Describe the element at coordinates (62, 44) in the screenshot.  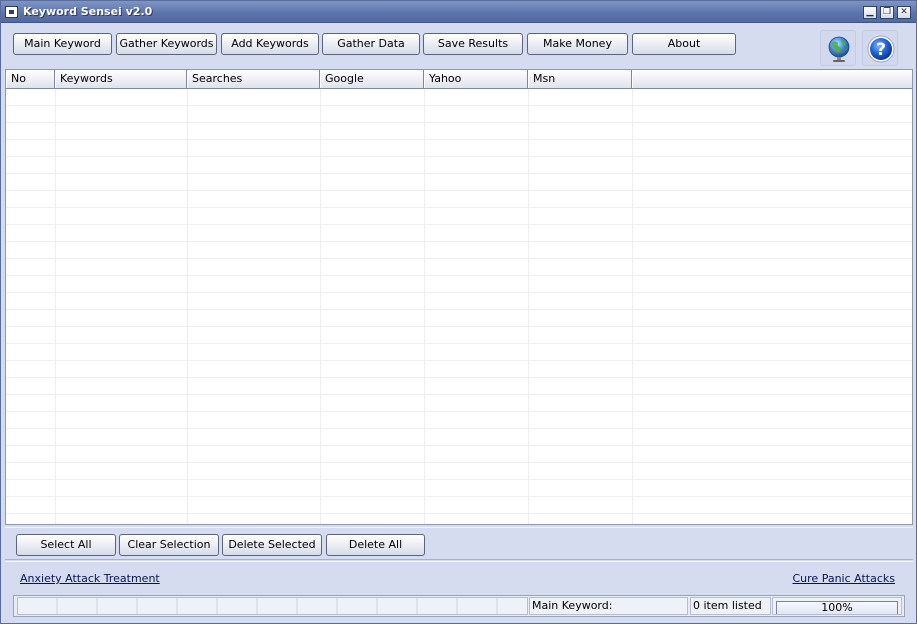
I see `main-keyword-button: Main Keyword` at that location.